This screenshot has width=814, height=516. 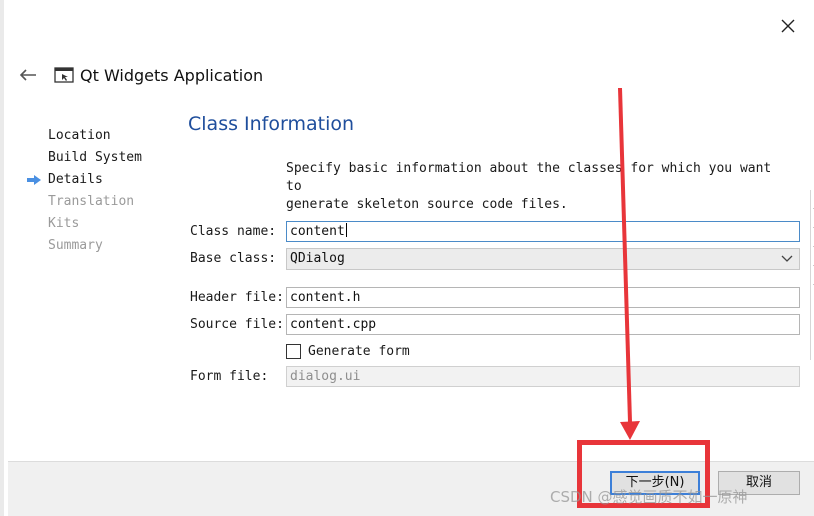 What do you see at coordinates (64, 75) in the screenshot?
I see `application-window-icon` at bounding box center [64, 75].